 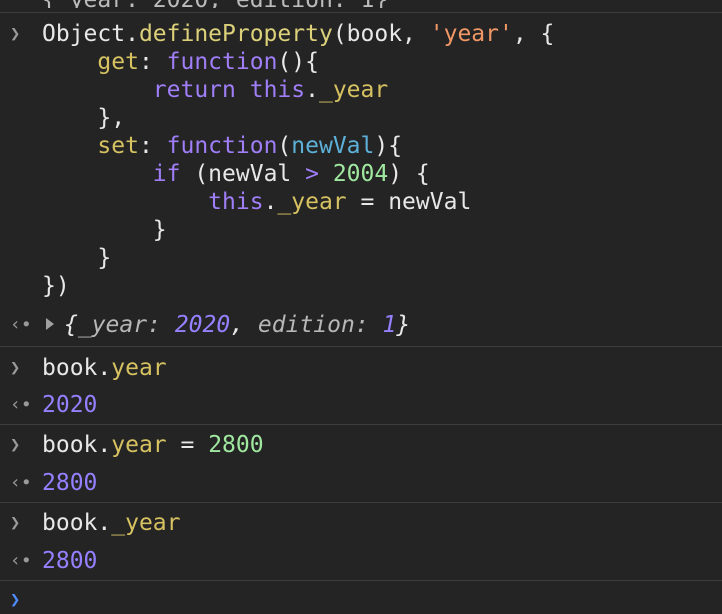 What do you see at coordinates (409, 174) in the screenshot?
I see `code-token-plain: ) {` at bounding box center [409, 174].